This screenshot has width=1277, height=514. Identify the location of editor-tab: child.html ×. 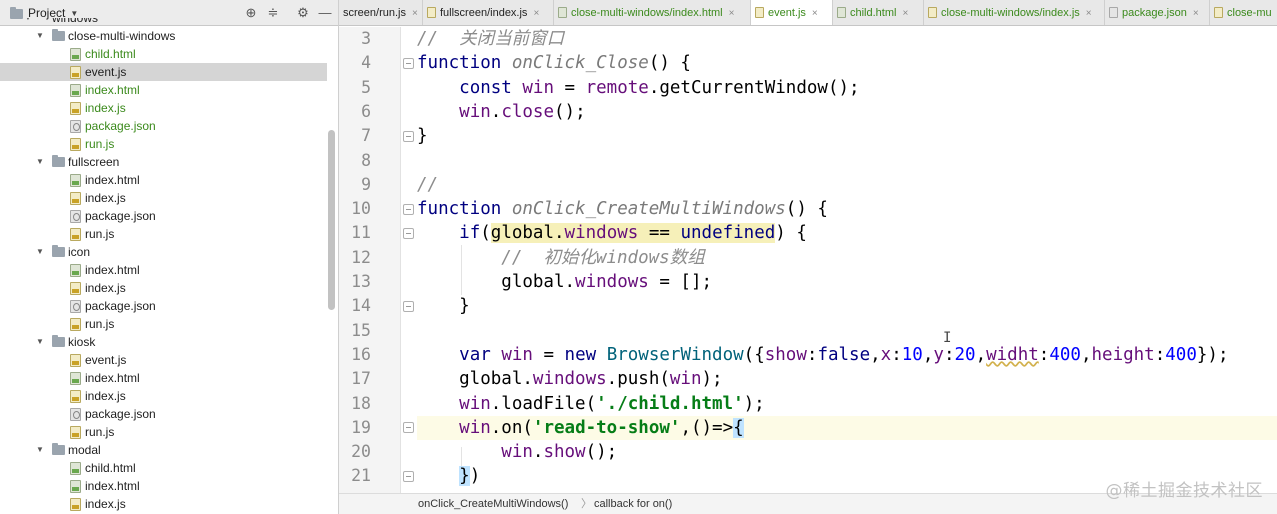
(878, 12).